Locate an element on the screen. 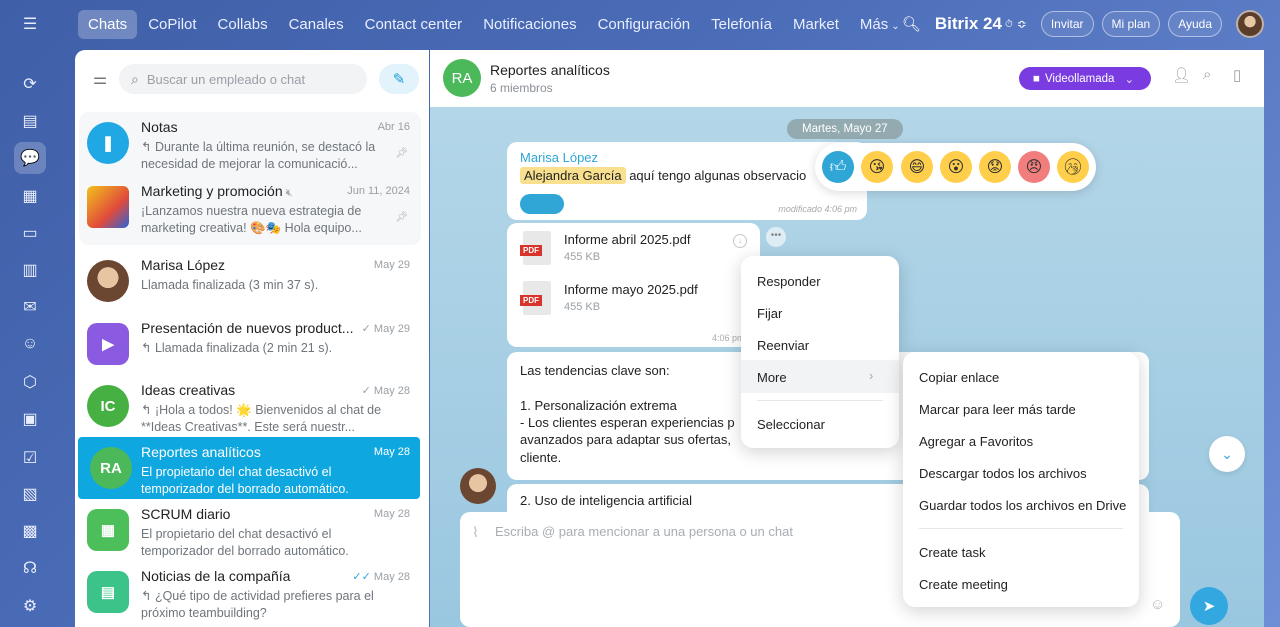 This screenshot has width=1280, height=627. plan-button: Mi plan is located at coordinates (1131, 24).